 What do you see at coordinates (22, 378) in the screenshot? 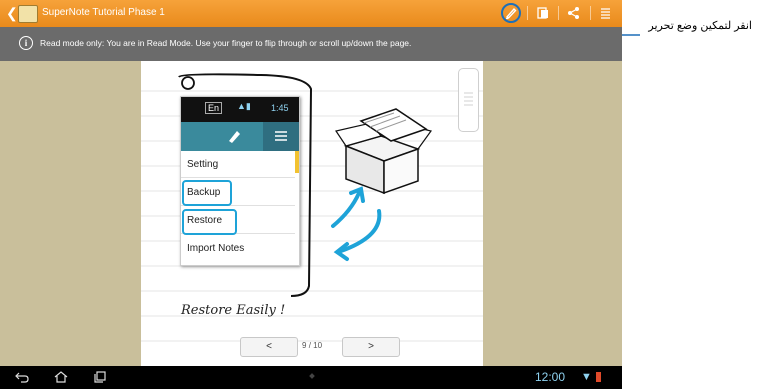
I see `back-icon` at bounding box center [22, 378].